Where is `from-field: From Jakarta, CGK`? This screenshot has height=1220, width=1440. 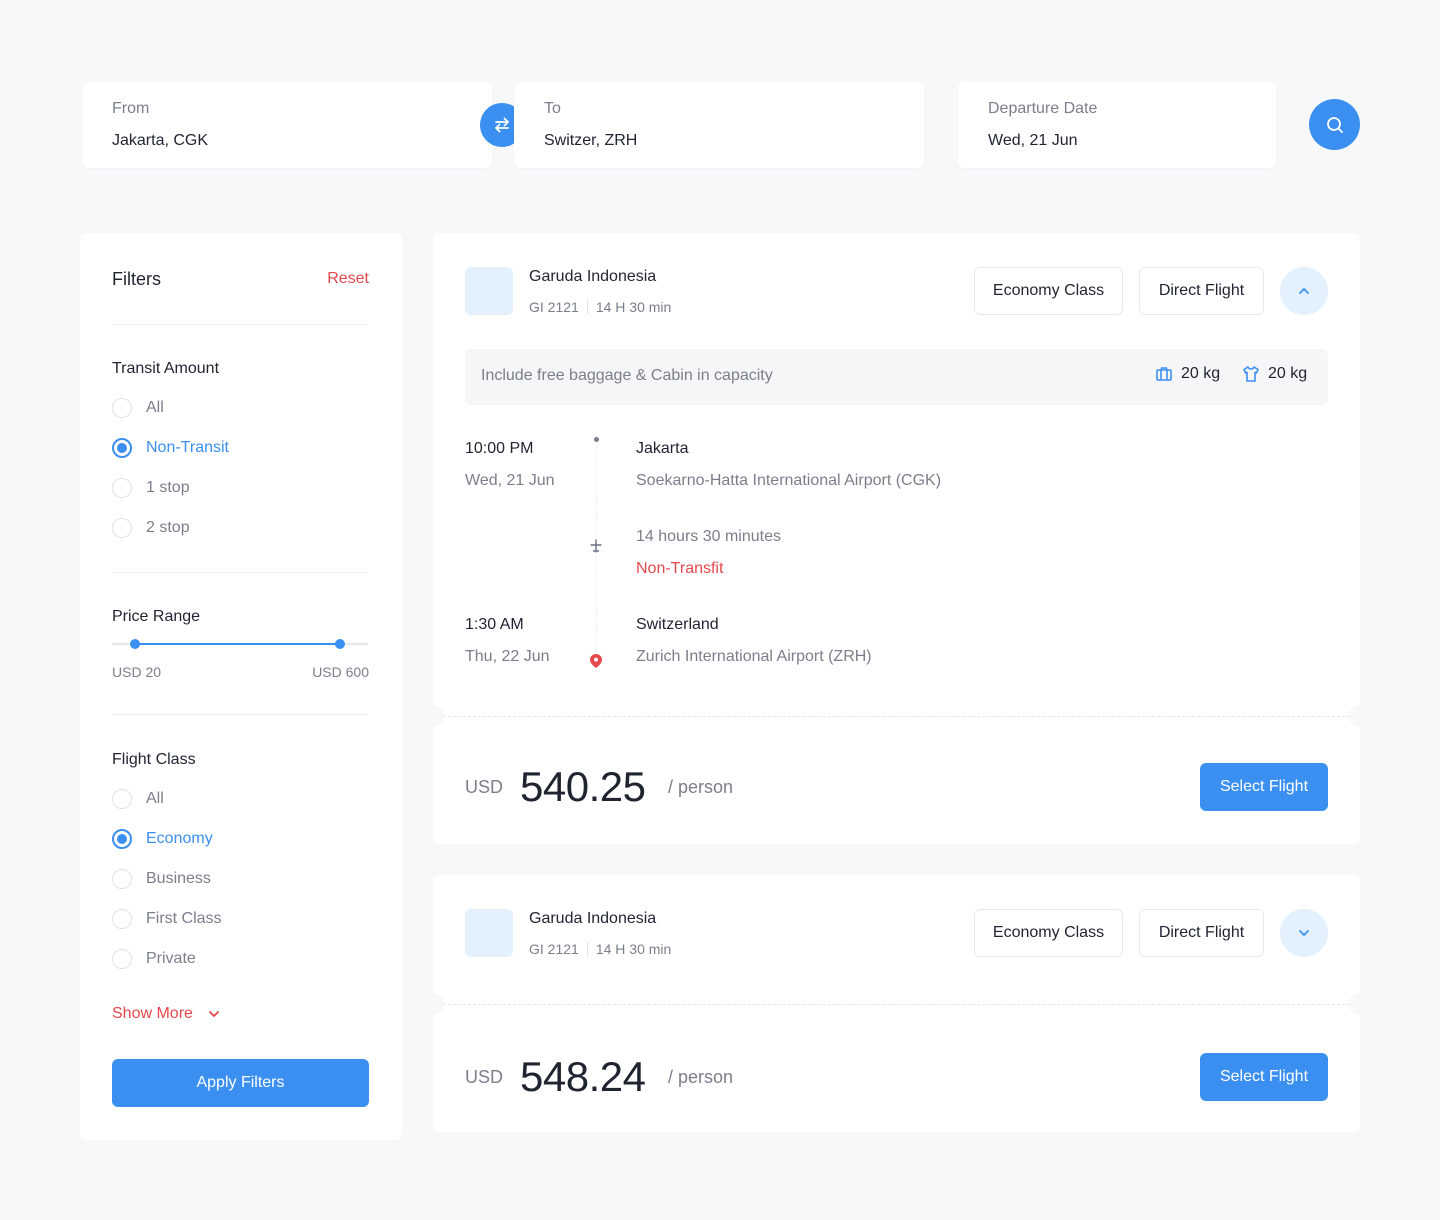
from-field: From Jakarta, CGK is located at coordinates (287, 125).